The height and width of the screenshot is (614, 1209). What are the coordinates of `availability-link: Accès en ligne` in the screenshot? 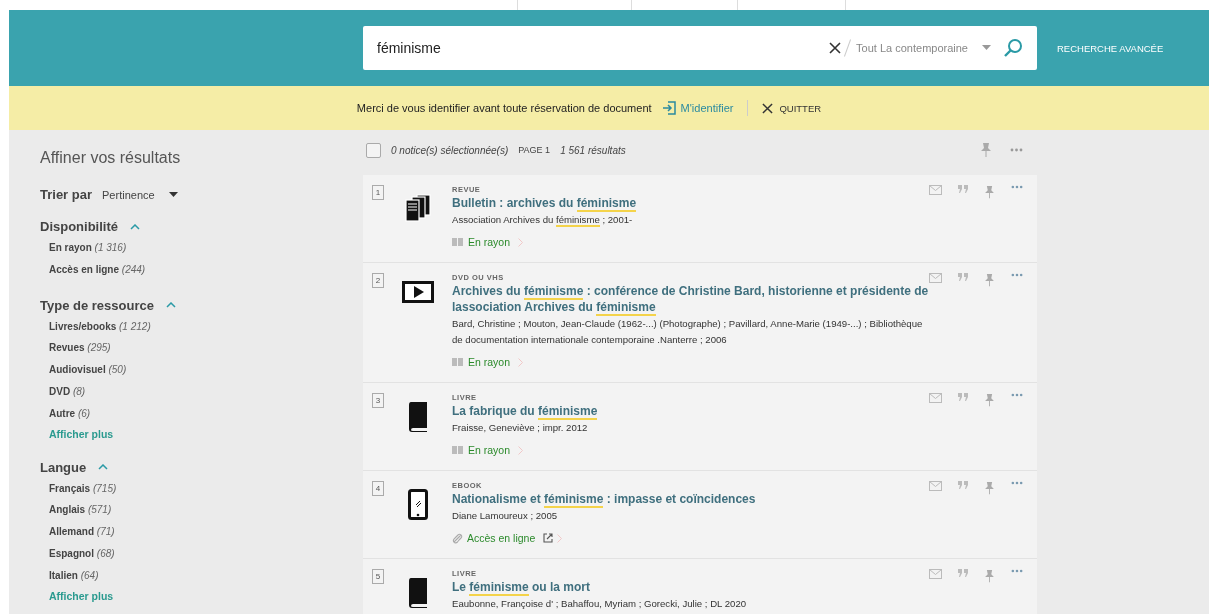 It's located at (501, 538).